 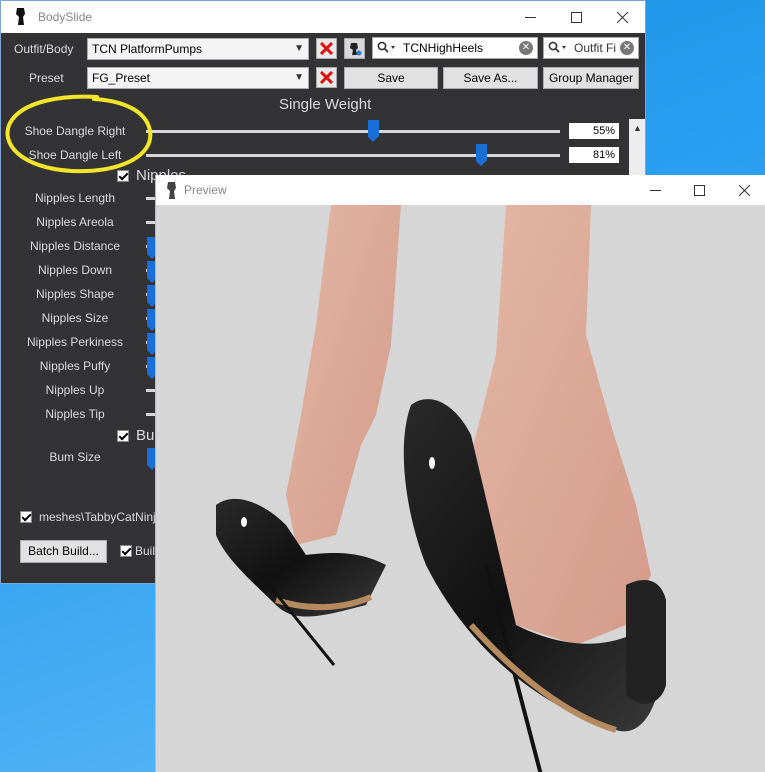 What do you see at coordinates (123, 436) in the screenshot?
I see `butt-group-checkbox` at bounding box center [123, 436].